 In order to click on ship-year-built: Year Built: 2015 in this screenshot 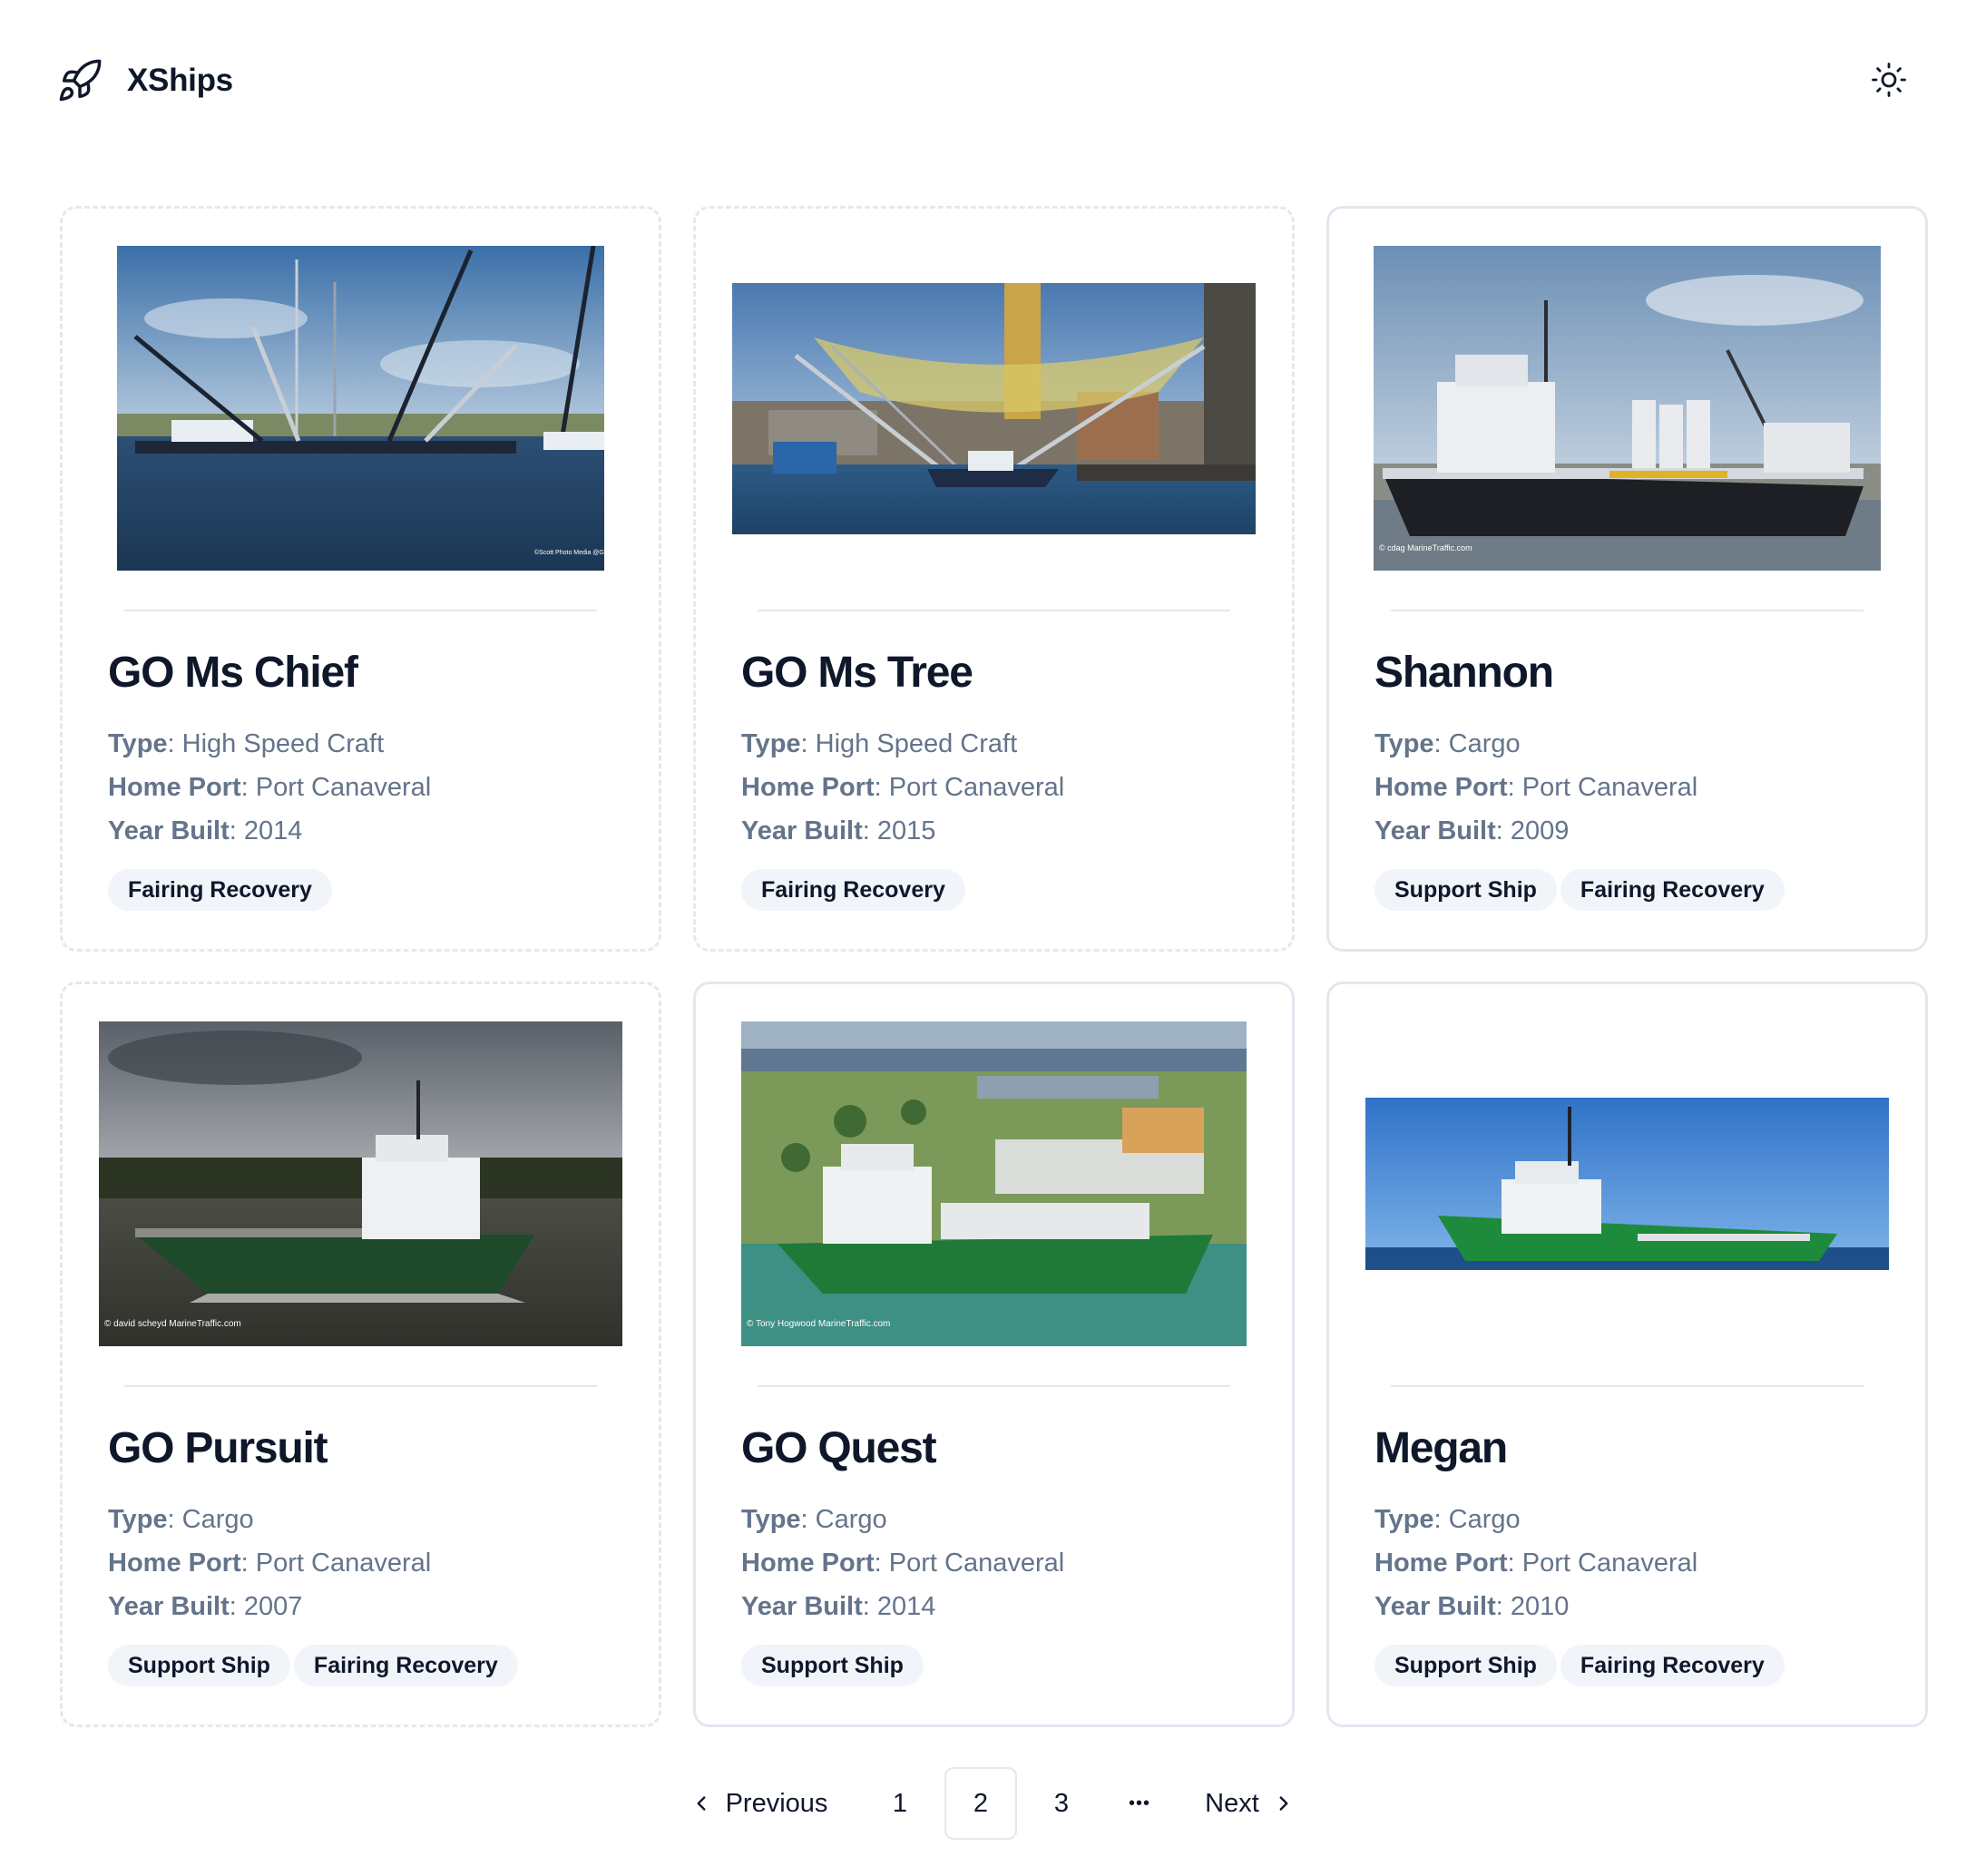, I will do `click(839, 830)`.